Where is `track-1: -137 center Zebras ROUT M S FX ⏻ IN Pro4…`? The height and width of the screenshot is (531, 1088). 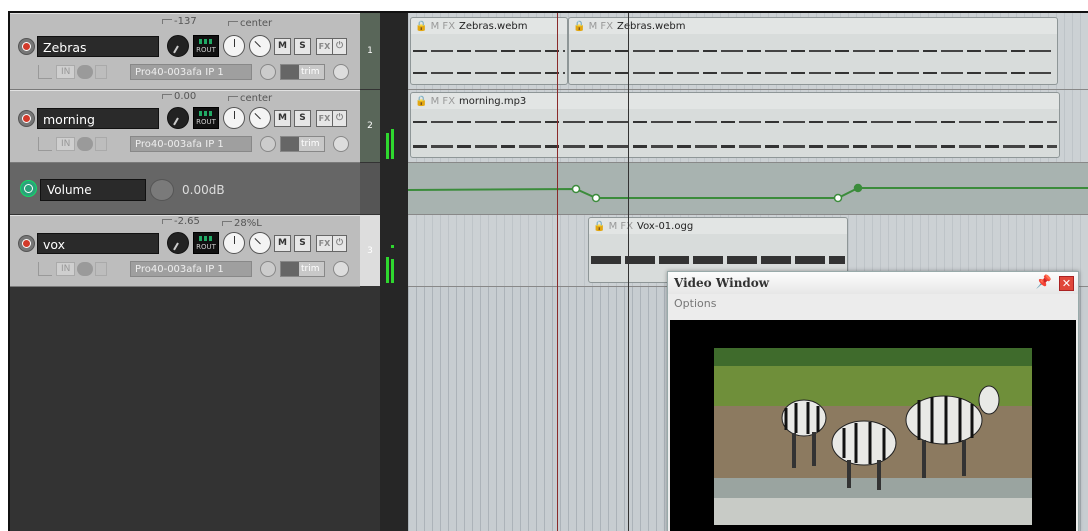 track-1: -137 center Zebras ROUT M S FX ⏻ IN Pro4… is located at coordinates (185, 51).